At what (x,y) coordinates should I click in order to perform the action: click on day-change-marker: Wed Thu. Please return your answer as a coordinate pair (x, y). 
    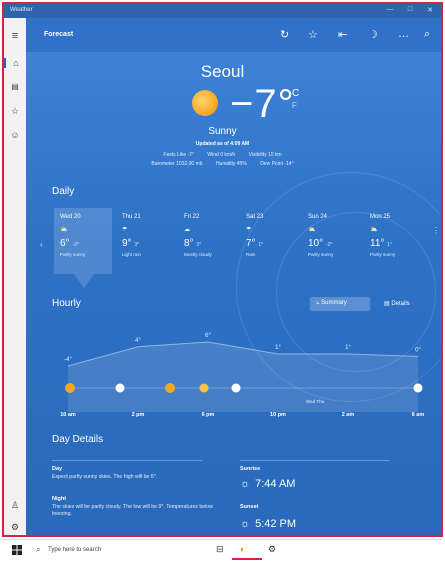
    Looking at the image, I should click on (315, 401).